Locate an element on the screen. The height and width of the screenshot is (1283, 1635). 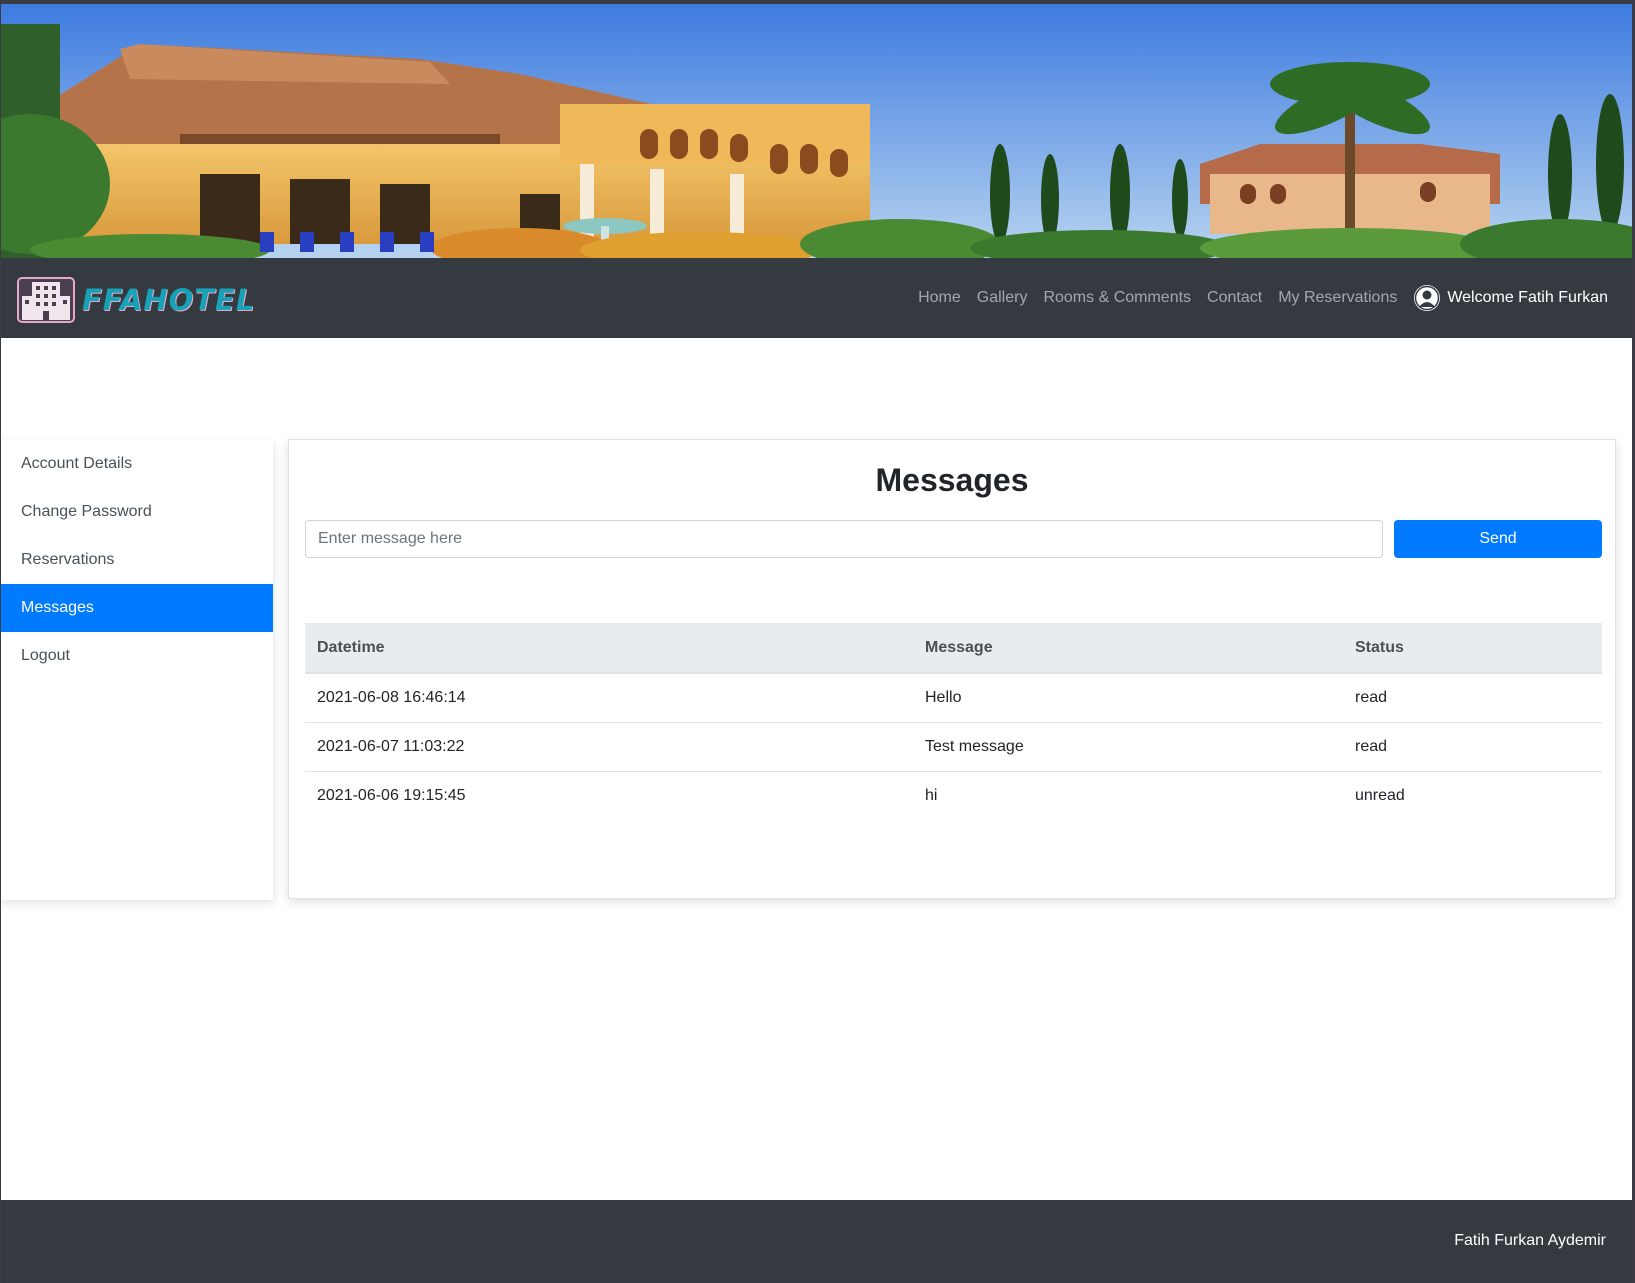
user-avatar-icon is located at coordinates (1427, 298).